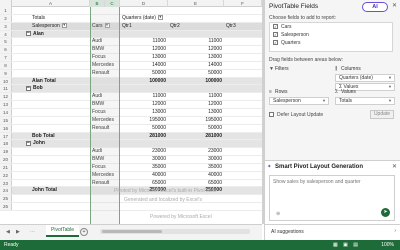  I want to click on row-number: 16, so click(6, 128).